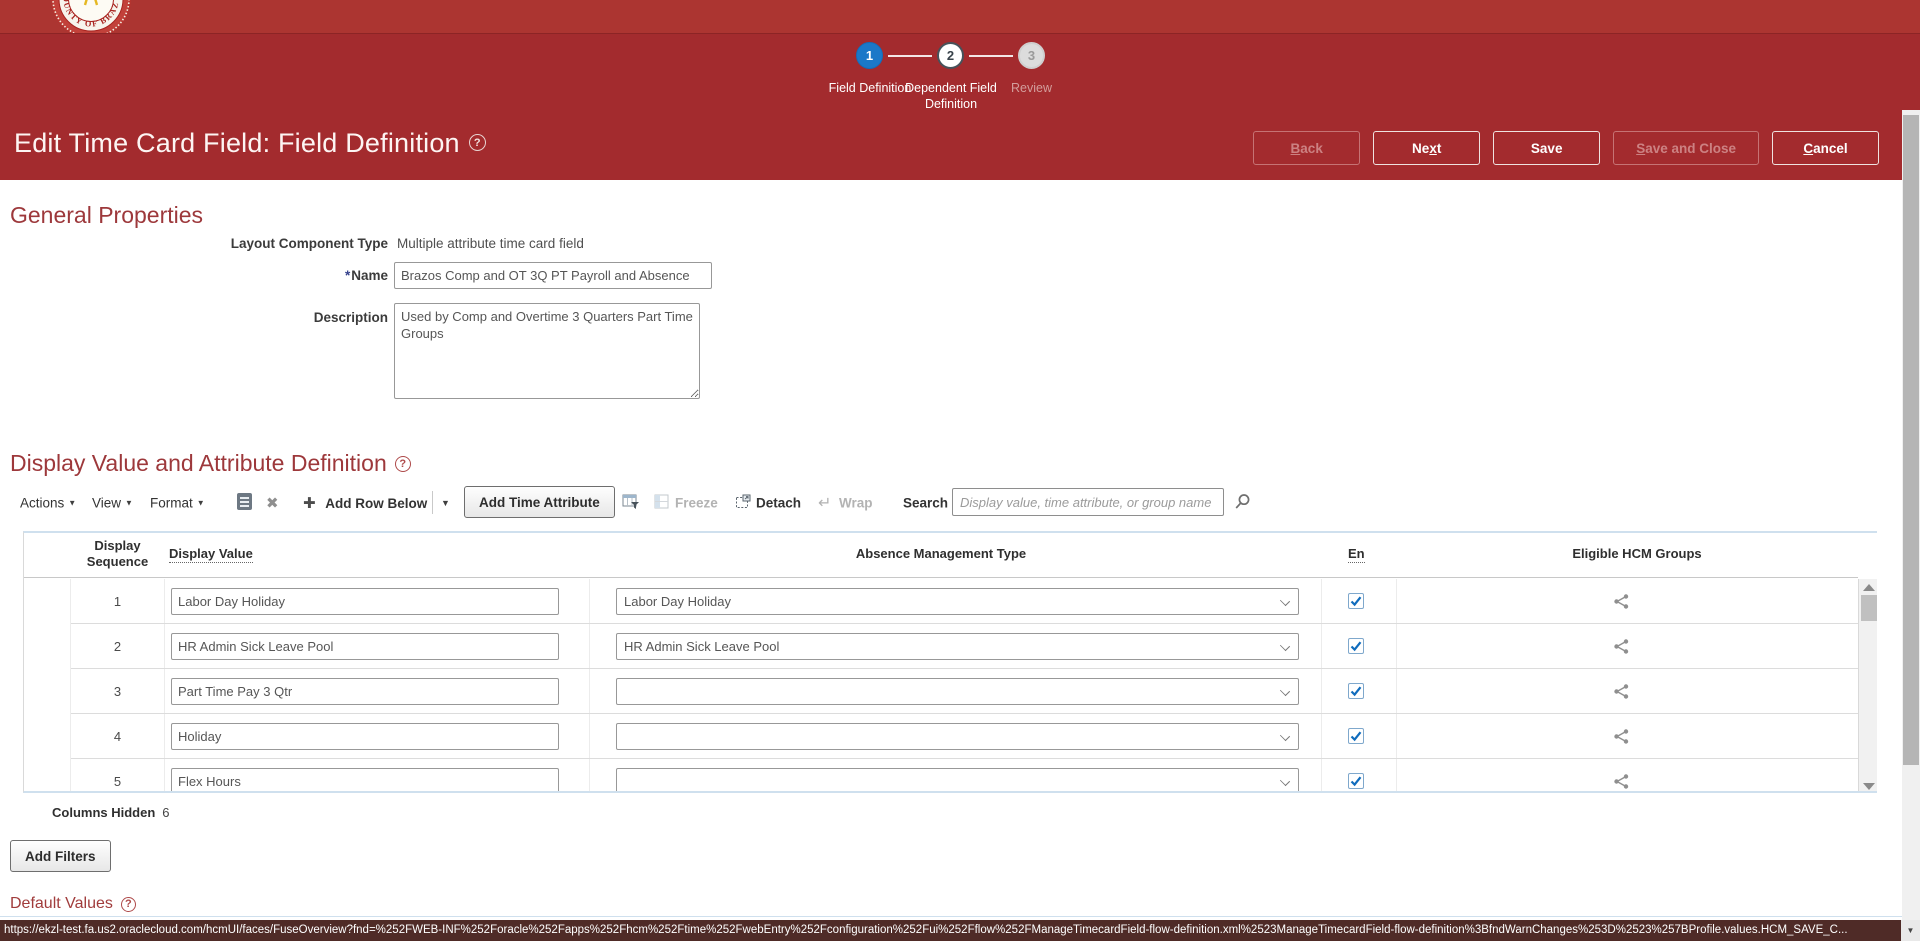 The image size is (1920, 941). What do you see at coordinates (60, 856) in the screenshot?
I see `add-filters-button: Add Filters` at bounding box center [60, 856].